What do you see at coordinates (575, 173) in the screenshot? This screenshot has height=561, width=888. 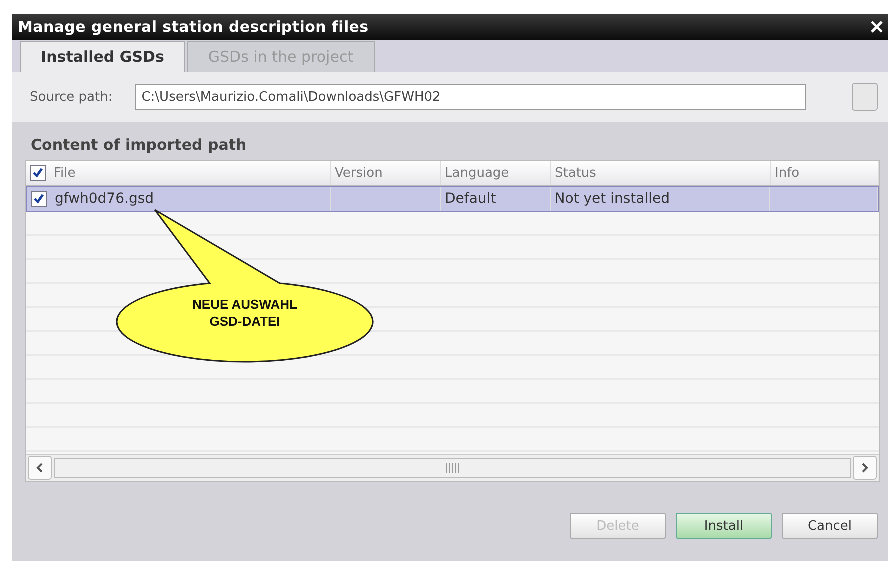 I see `column-header: Status` at bounding box center [575, 173].